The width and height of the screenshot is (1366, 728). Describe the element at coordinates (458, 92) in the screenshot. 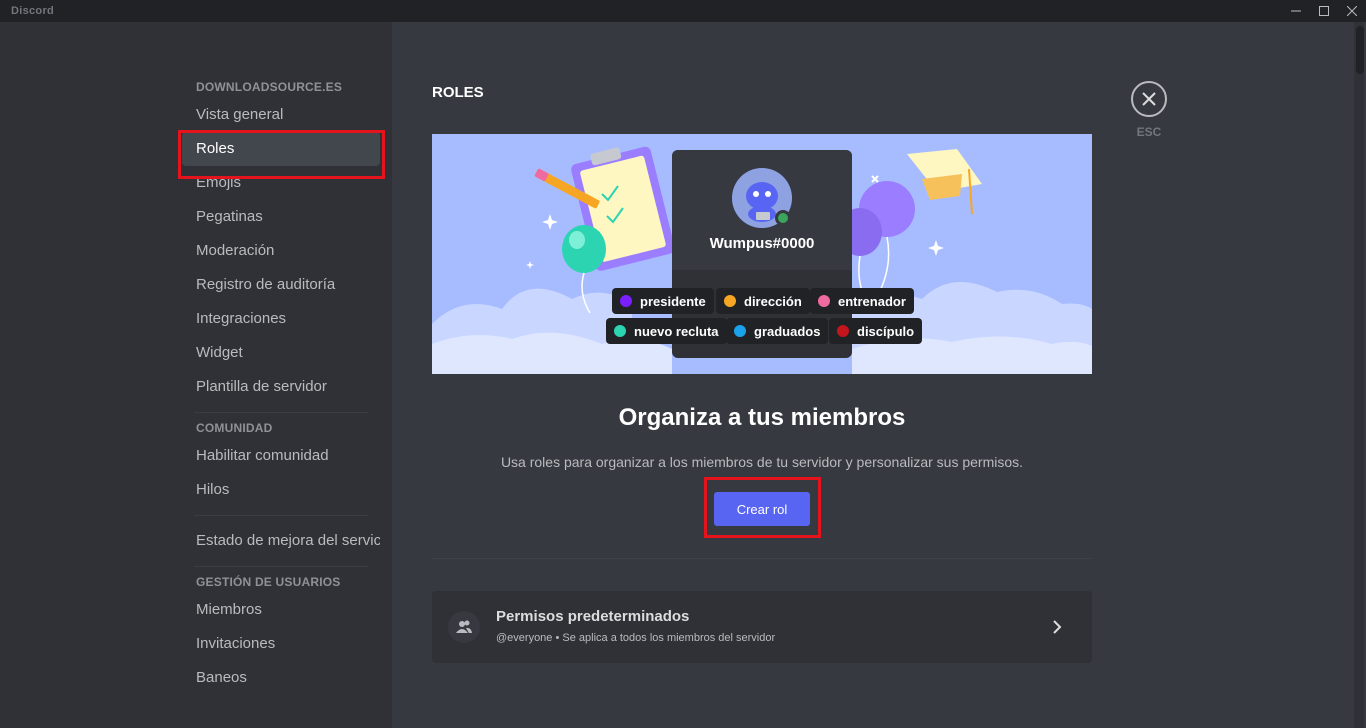

I see `page-title: ROLES` at that location.